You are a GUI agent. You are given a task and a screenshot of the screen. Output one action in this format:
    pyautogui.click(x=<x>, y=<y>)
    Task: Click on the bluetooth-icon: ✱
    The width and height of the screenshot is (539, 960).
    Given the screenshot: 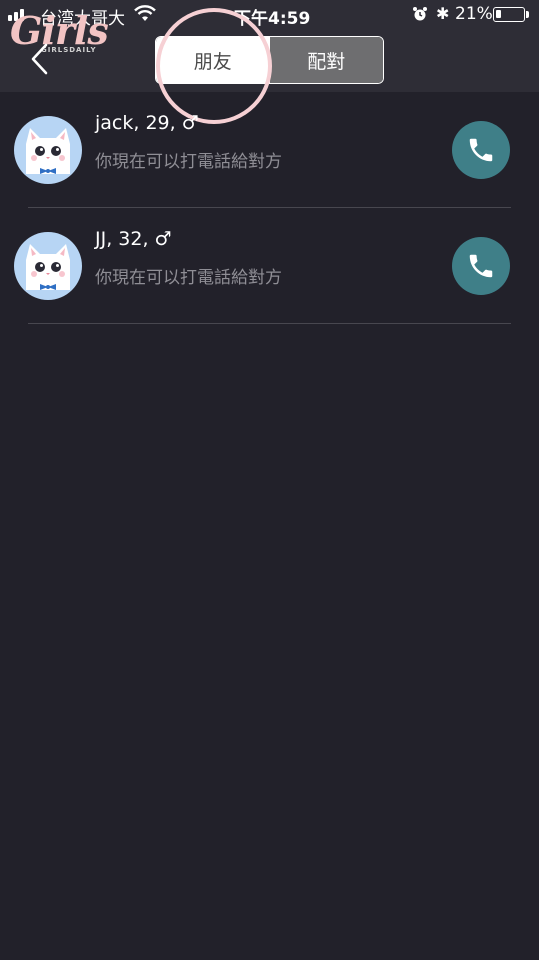 What is the action you would take?
    pyautogui.click(x=443, y=13)
    